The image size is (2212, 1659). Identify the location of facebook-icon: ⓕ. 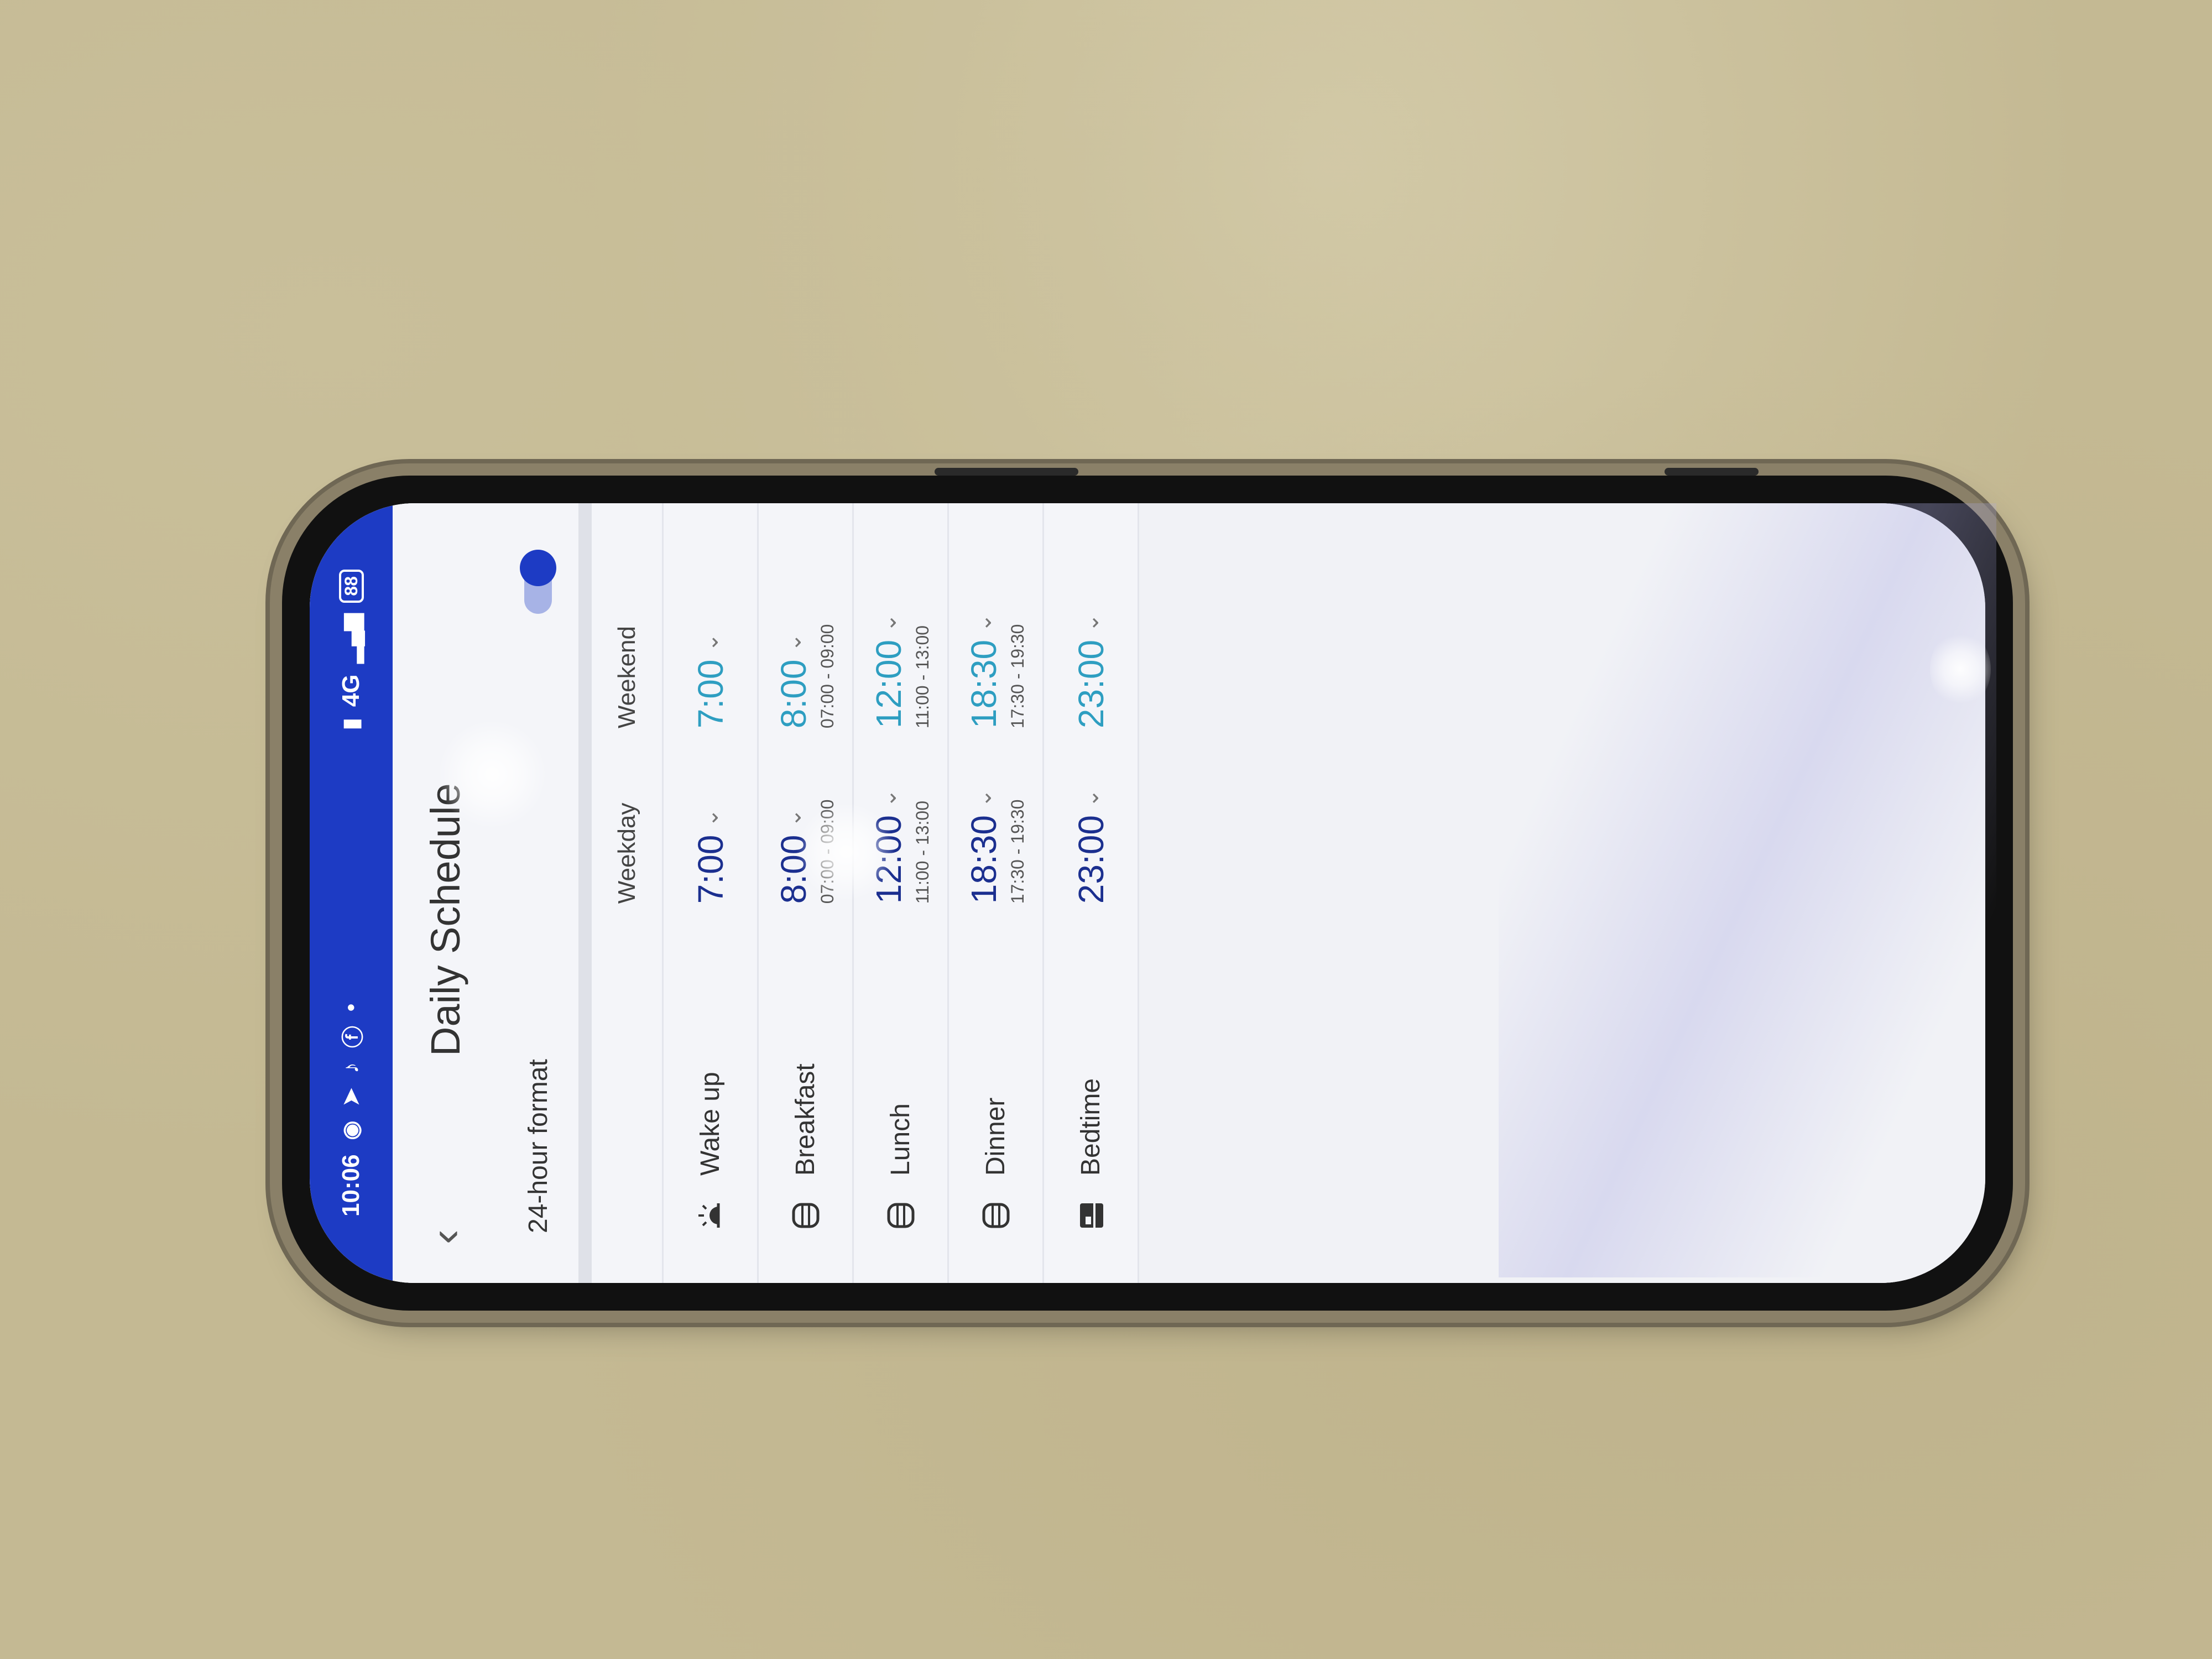
(354, 1037).